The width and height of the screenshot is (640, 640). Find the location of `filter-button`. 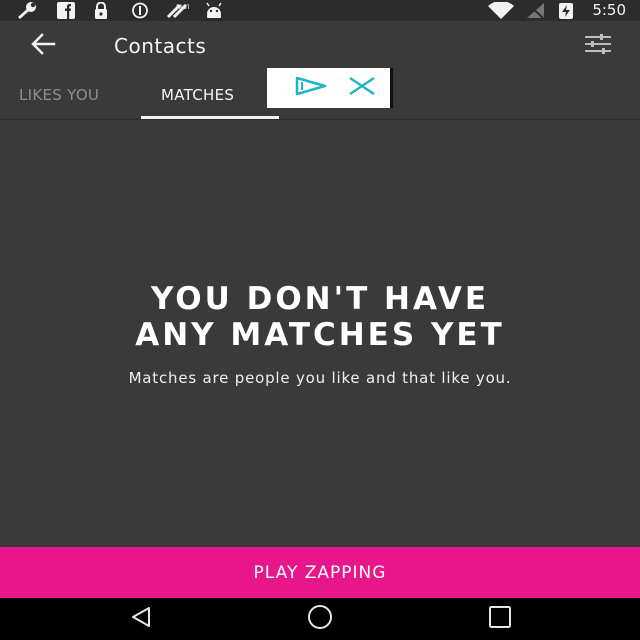

filter-button is located at coordinates (598, 46).